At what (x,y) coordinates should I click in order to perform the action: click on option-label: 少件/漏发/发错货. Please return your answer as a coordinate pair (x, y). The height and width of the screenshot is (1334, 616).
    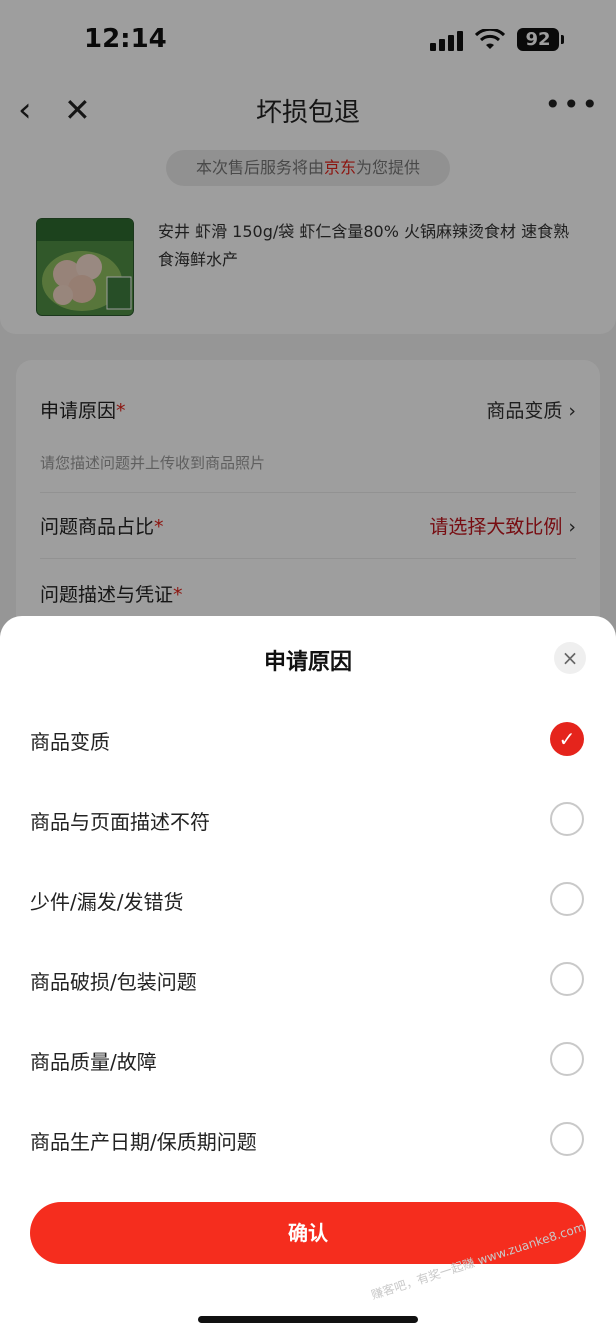
    Looking at the image, I should click on (107, 902).